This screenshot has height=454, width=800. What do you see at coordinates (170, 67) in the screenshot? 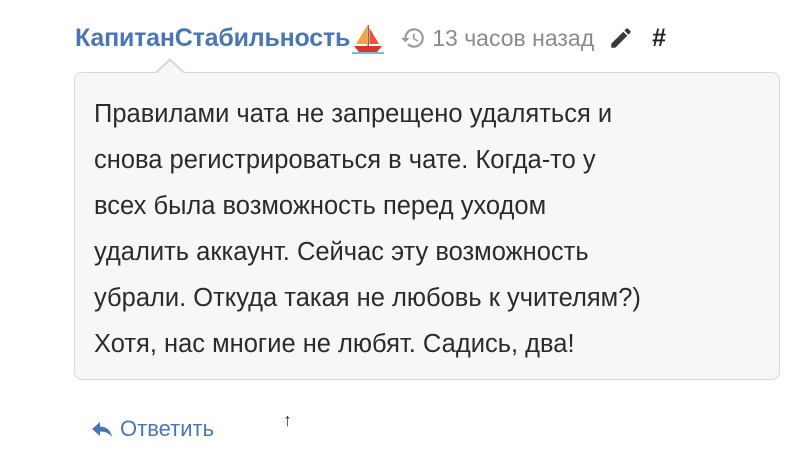
I see `bubble-tail-fill` at bounding box center [170, 67].